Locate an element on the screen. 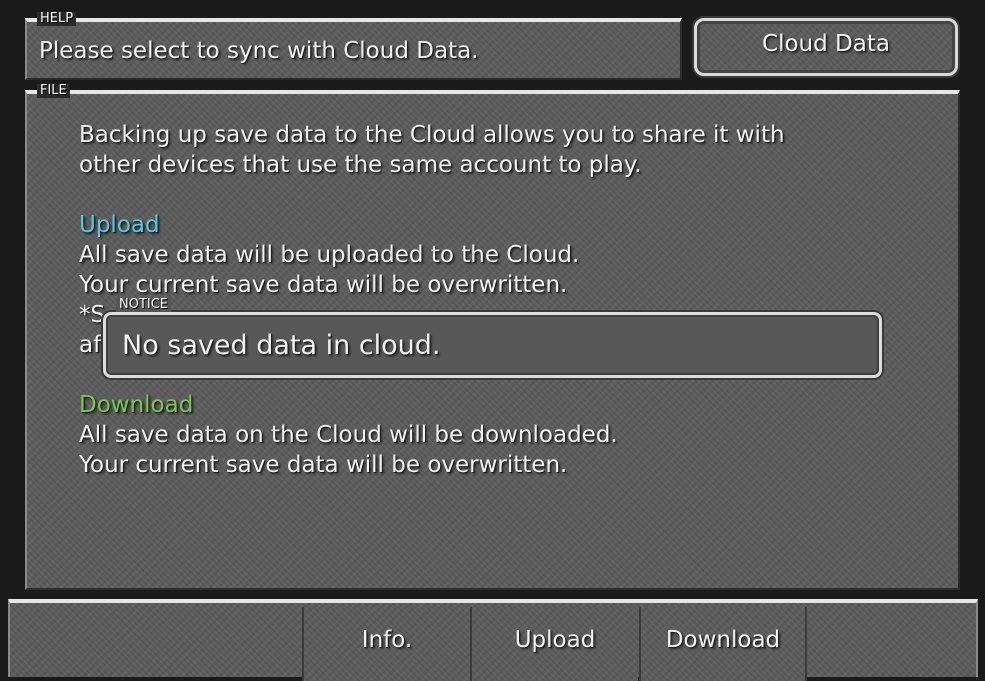  help-text: Please select to sync with Cloud Data. is located at coordinates (259, 51).